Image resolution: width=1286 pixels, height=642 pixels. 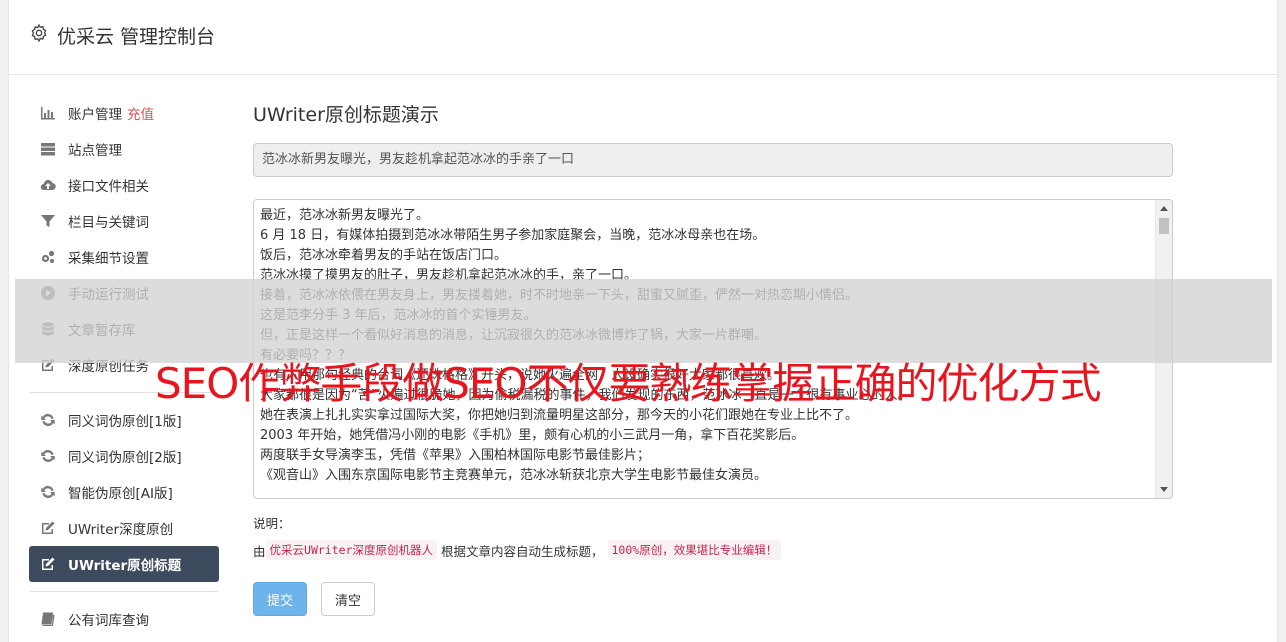 What do you see at coordinates (39, 35) in the screenshot?
I see `gear-icon` at bounding box center [39, 35].